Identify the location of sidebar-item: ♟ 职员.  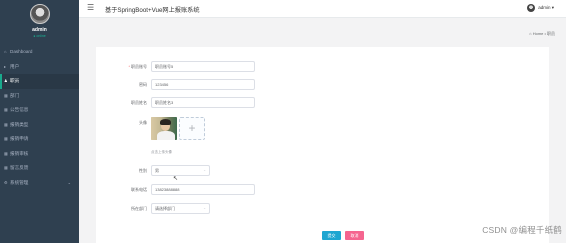
(39, 81).